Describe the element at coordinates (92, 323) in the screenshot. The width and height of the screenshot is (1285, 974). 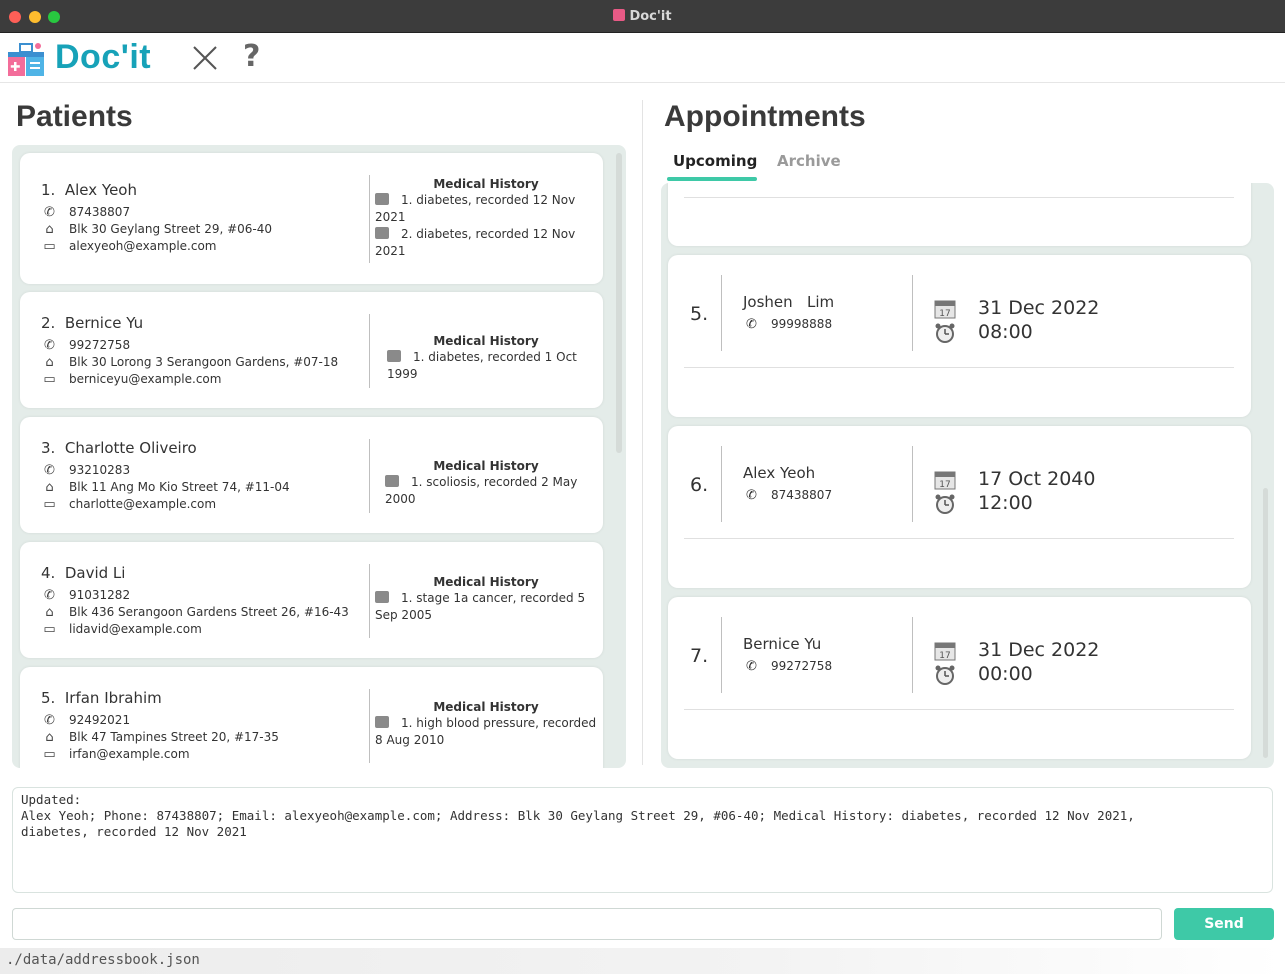
I see `patient-name: 2. Bernice Yu` at that location.